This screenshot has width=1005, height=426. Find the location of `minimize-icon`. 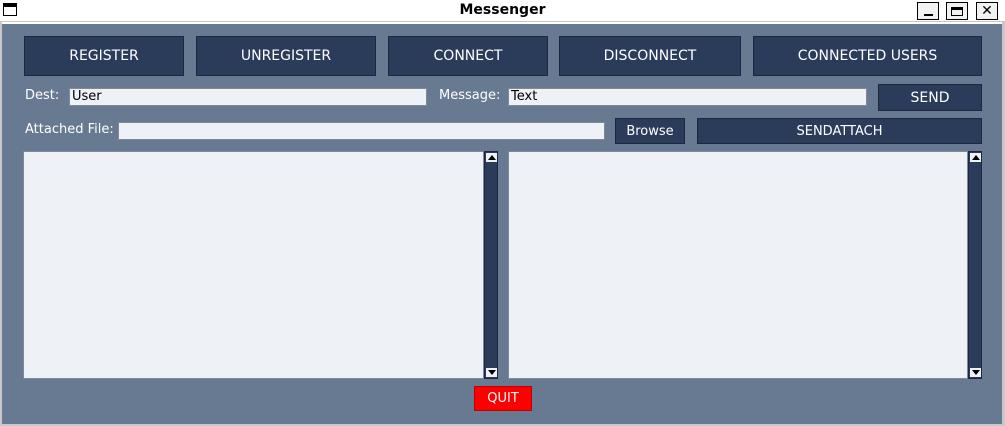

minimize-icon is located at coordinates (928, 15).